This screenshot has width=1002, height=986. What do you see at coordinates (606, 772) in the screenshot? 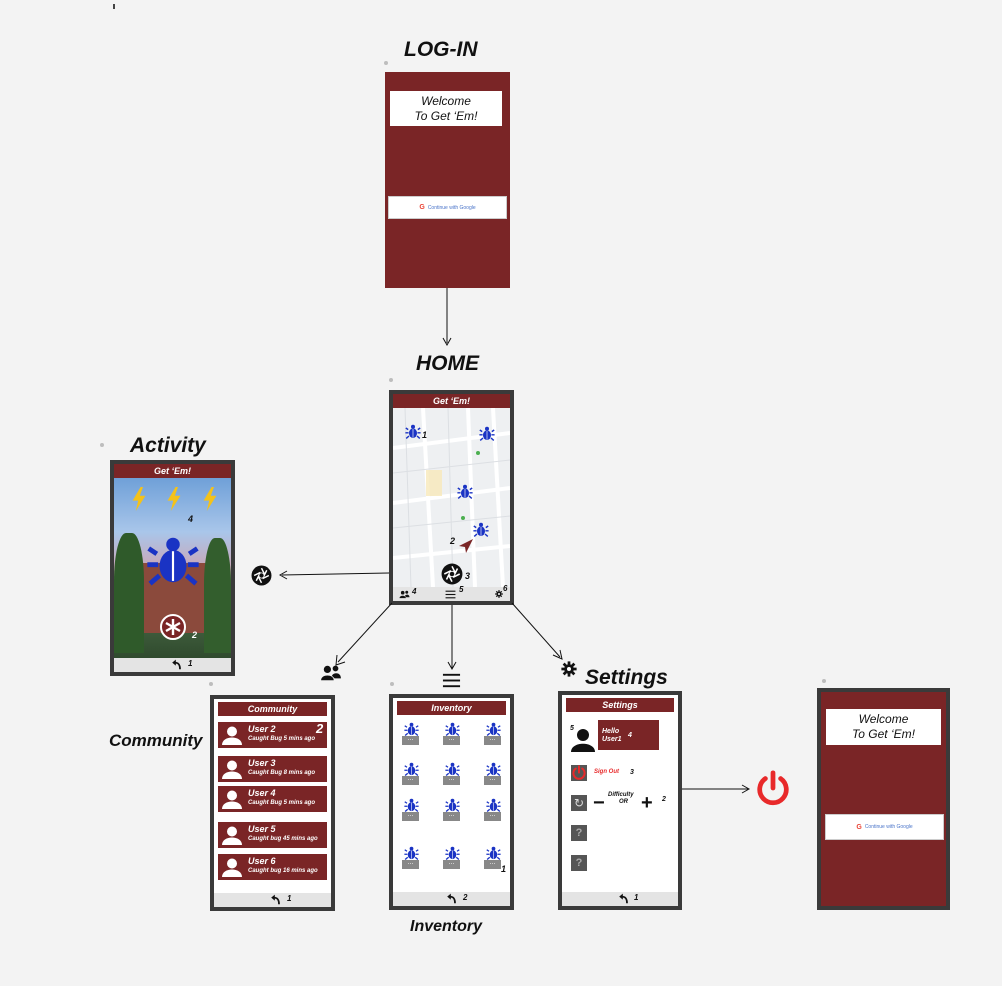
I see `signout-label: Sign Out` at bounding box center [606, 772].